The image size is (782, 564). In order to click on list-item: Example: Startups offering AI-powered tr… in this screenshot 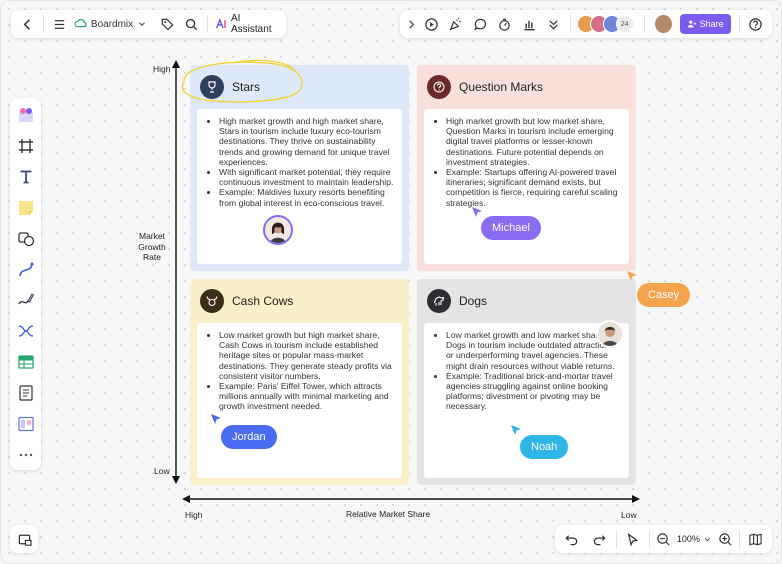, I will do `click(533, 187)`.